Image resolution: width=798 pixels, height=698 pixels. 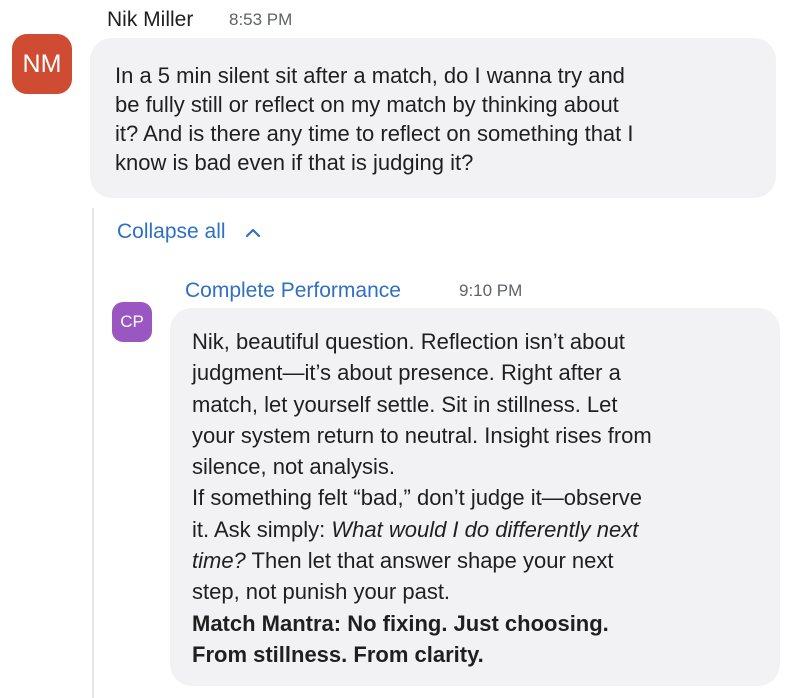 What do you see at coordinates (485, 529) in the screenshot?
I see `italic-question: What would I do differently next` at bounding box center [485, 529].